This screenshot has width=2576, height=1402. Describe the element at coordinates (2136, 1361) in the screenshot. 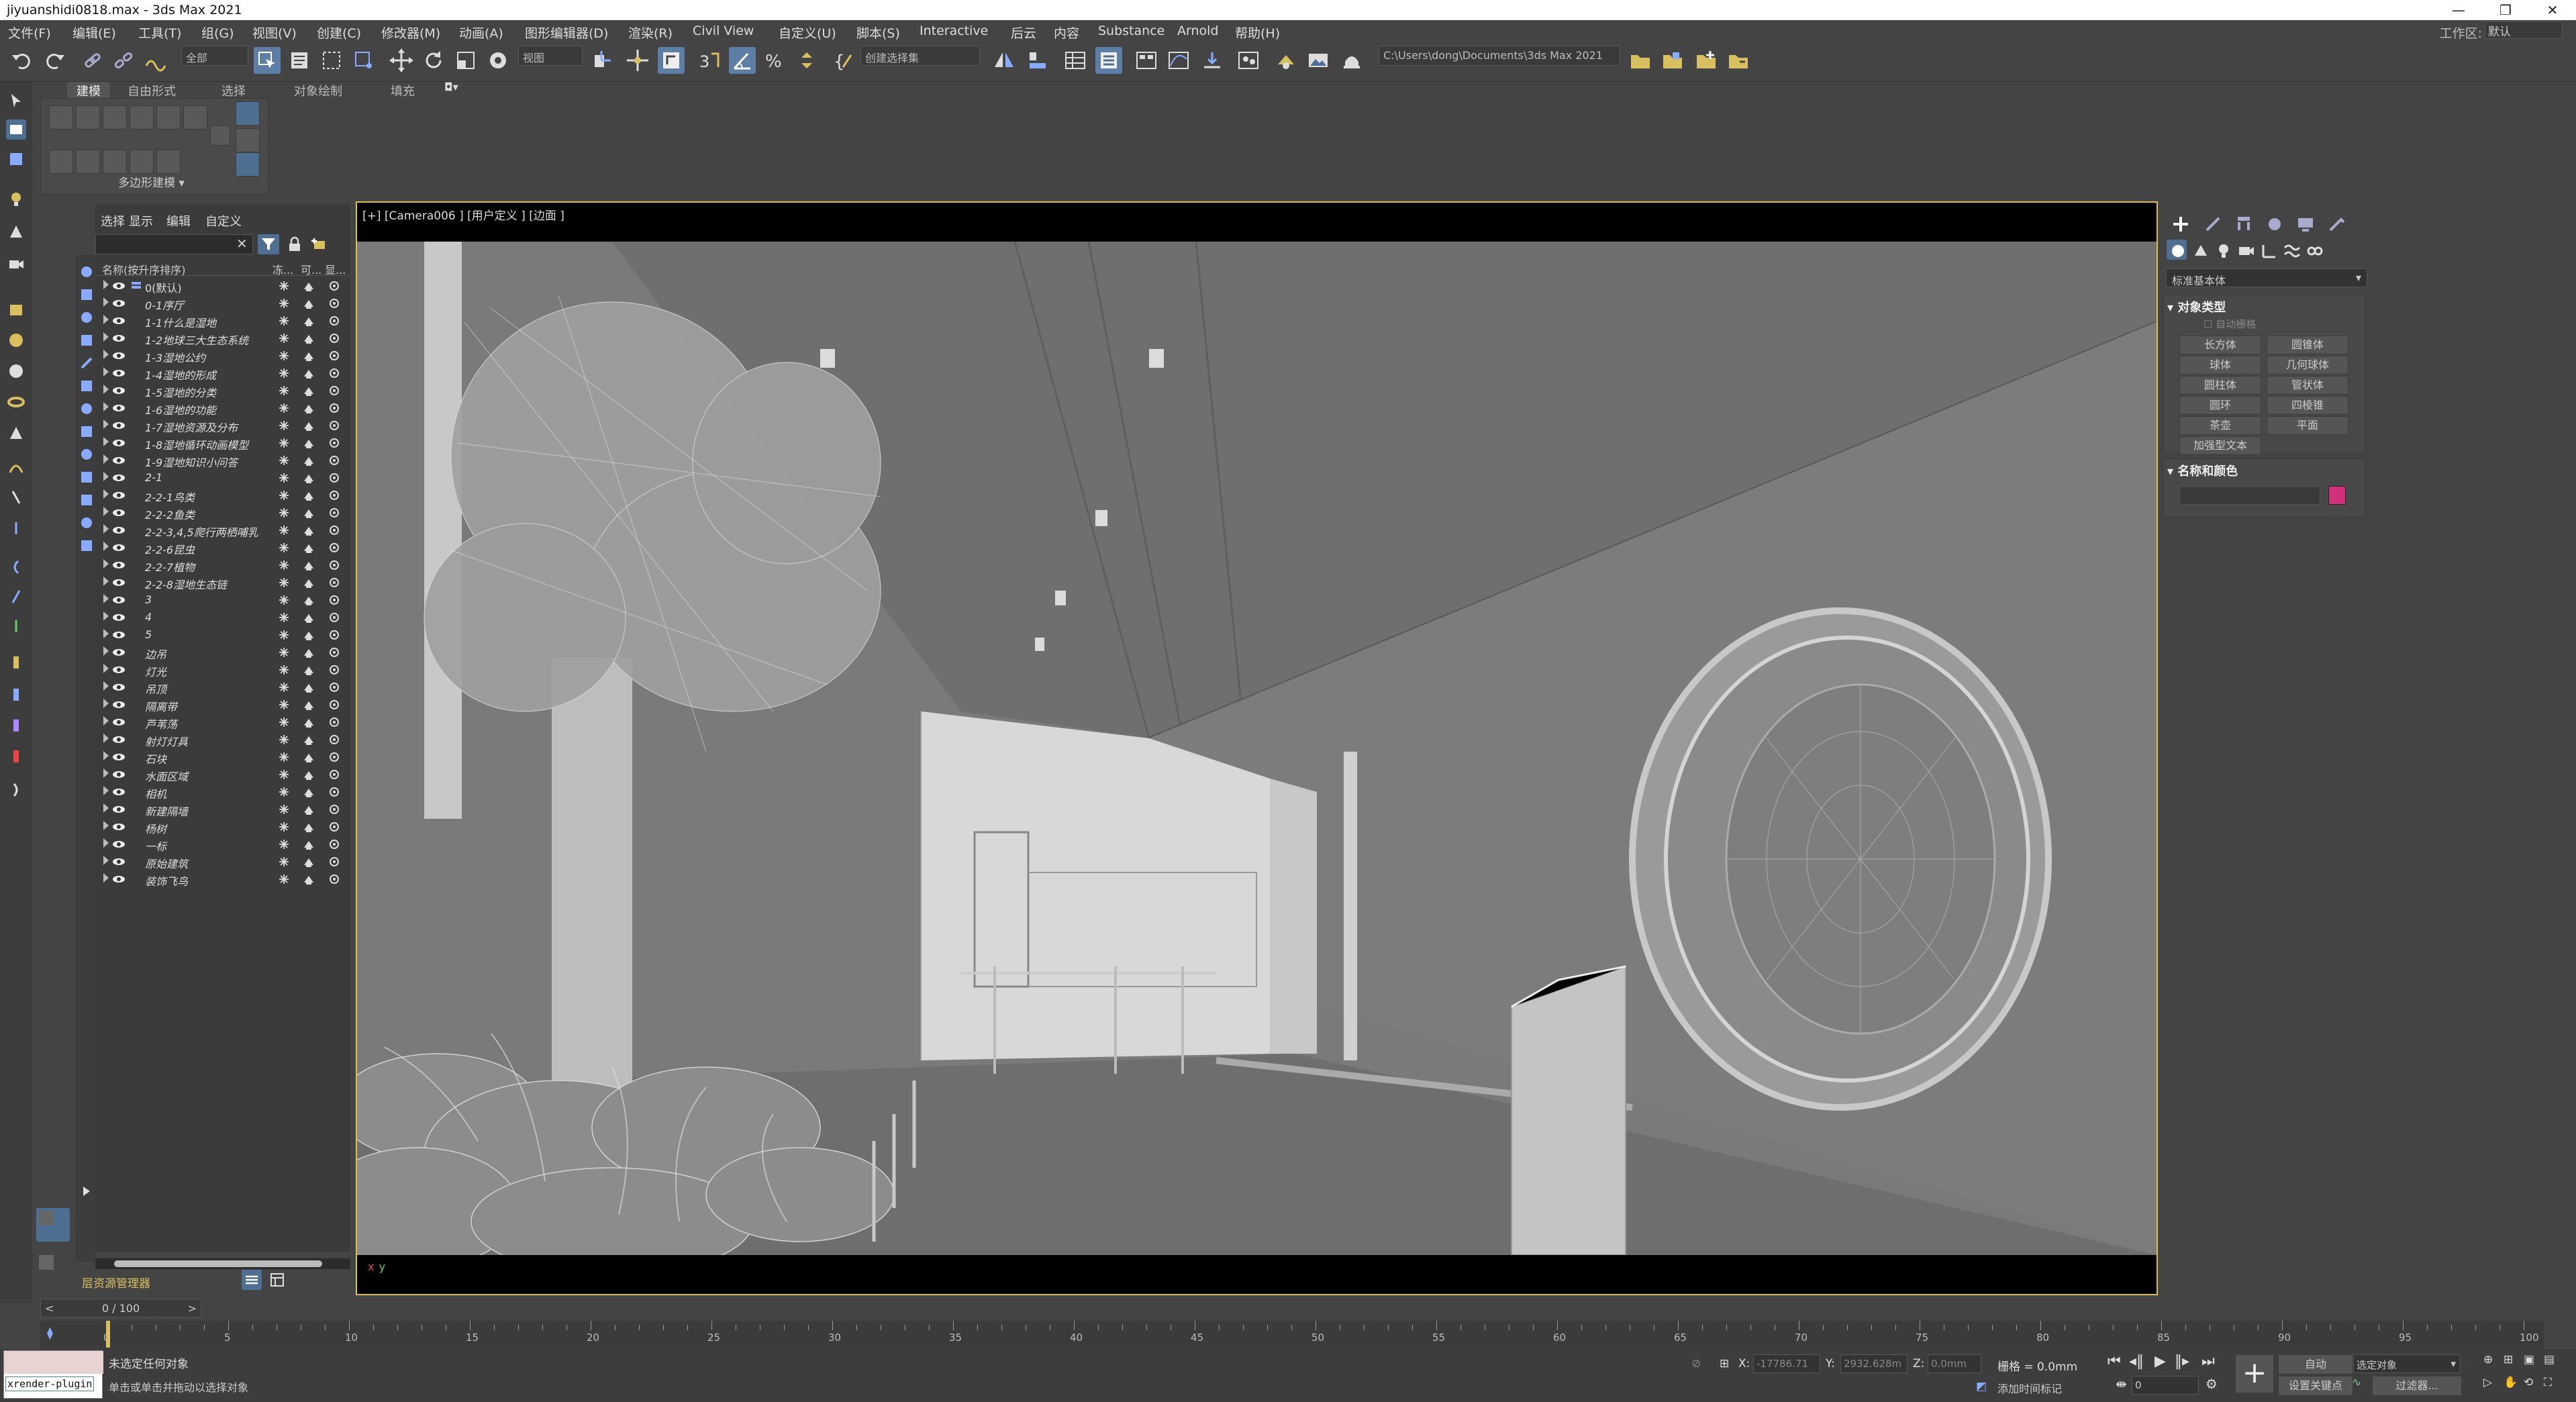

I see `previous-frame-icon: ◂‖` at that location.